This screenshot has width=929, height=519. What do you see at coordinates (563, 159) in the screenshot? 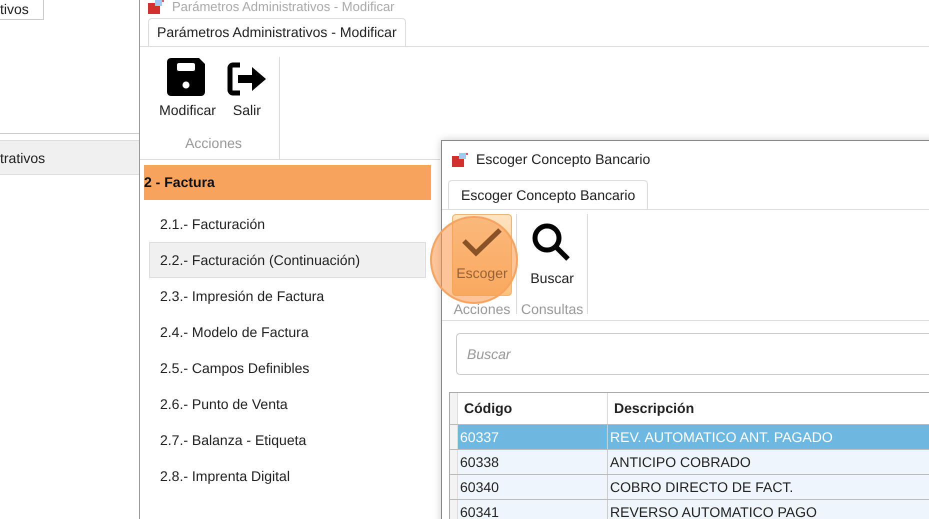
I see `dialog-title: Escoger Concepto Bancario` at bounding box center [563, 159].